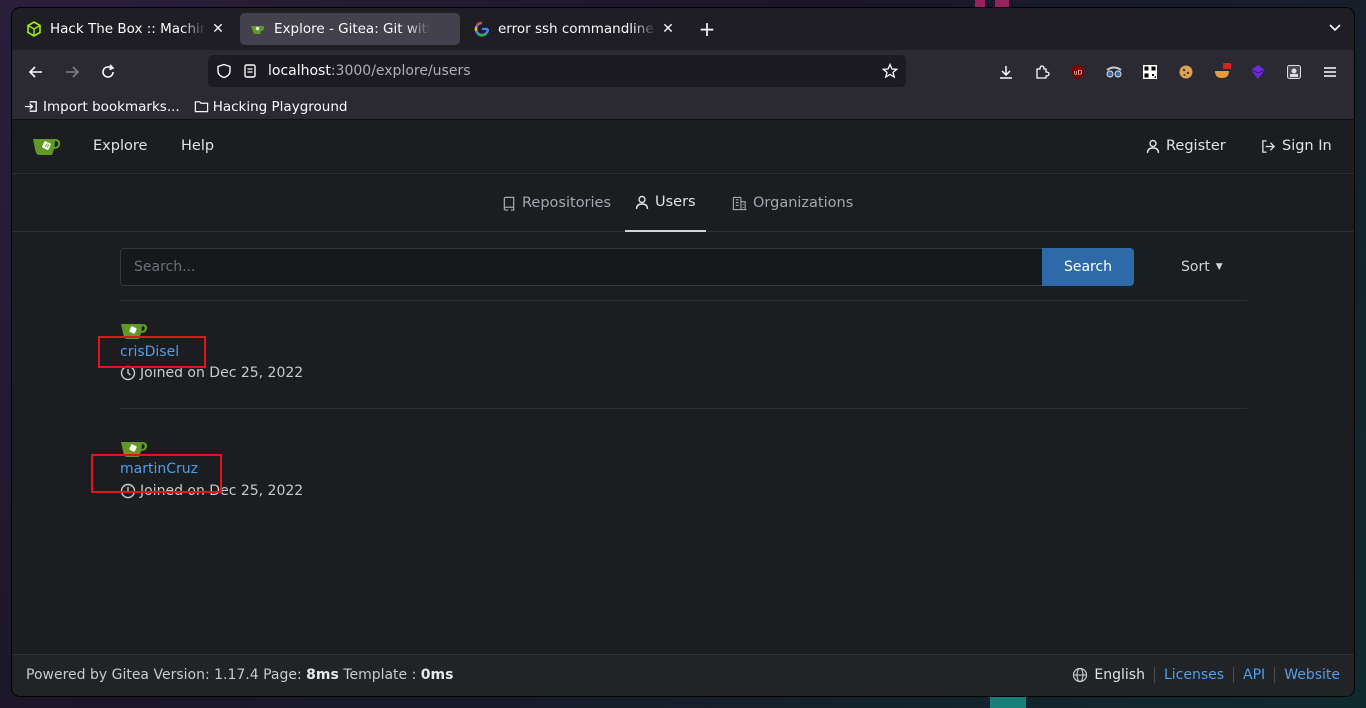 The height and width of the screenshot is (708, 1366). I want to click on bookmark-hacking-playground: Hacking Playground, so click(271, 106).